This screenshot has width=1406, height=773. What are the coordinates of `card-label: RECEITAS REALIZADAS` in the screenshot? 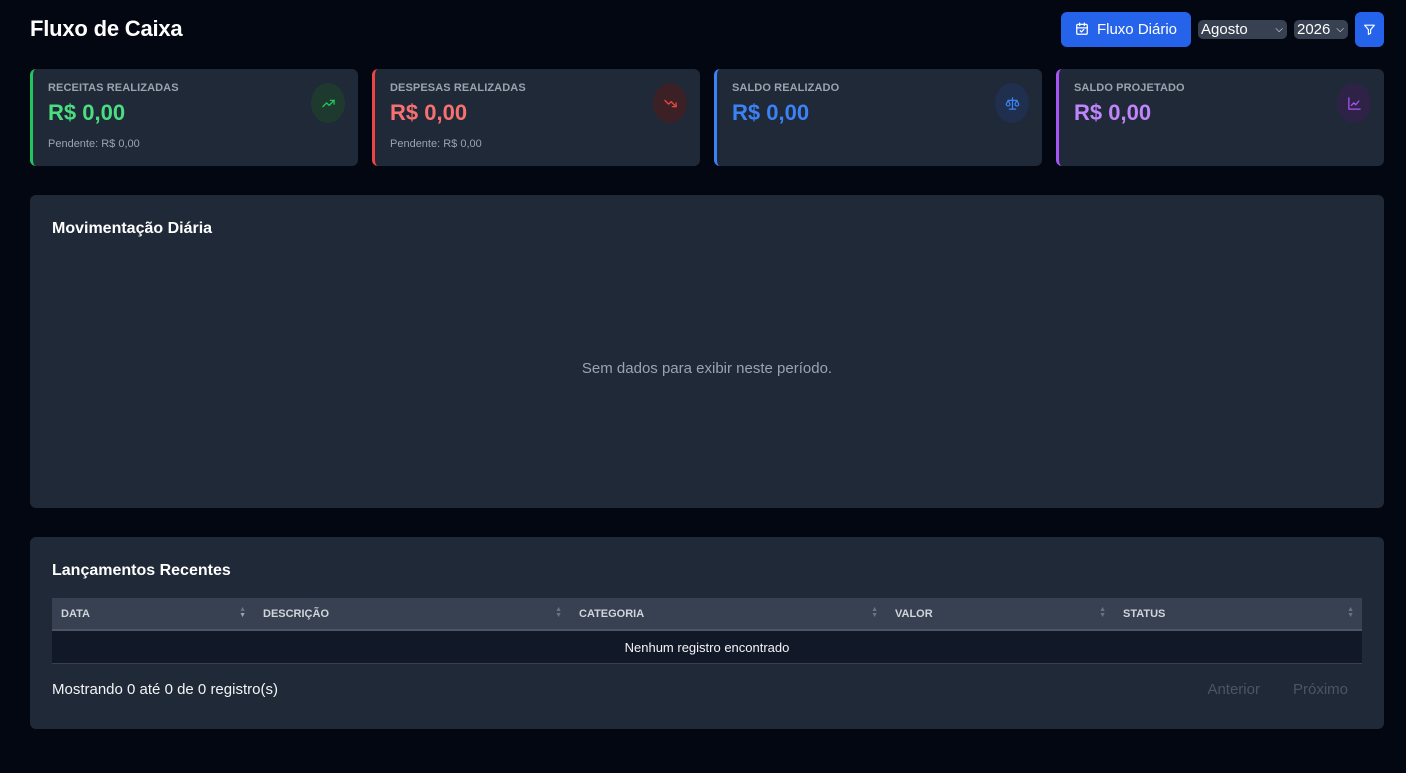 It's located at (113, 88).